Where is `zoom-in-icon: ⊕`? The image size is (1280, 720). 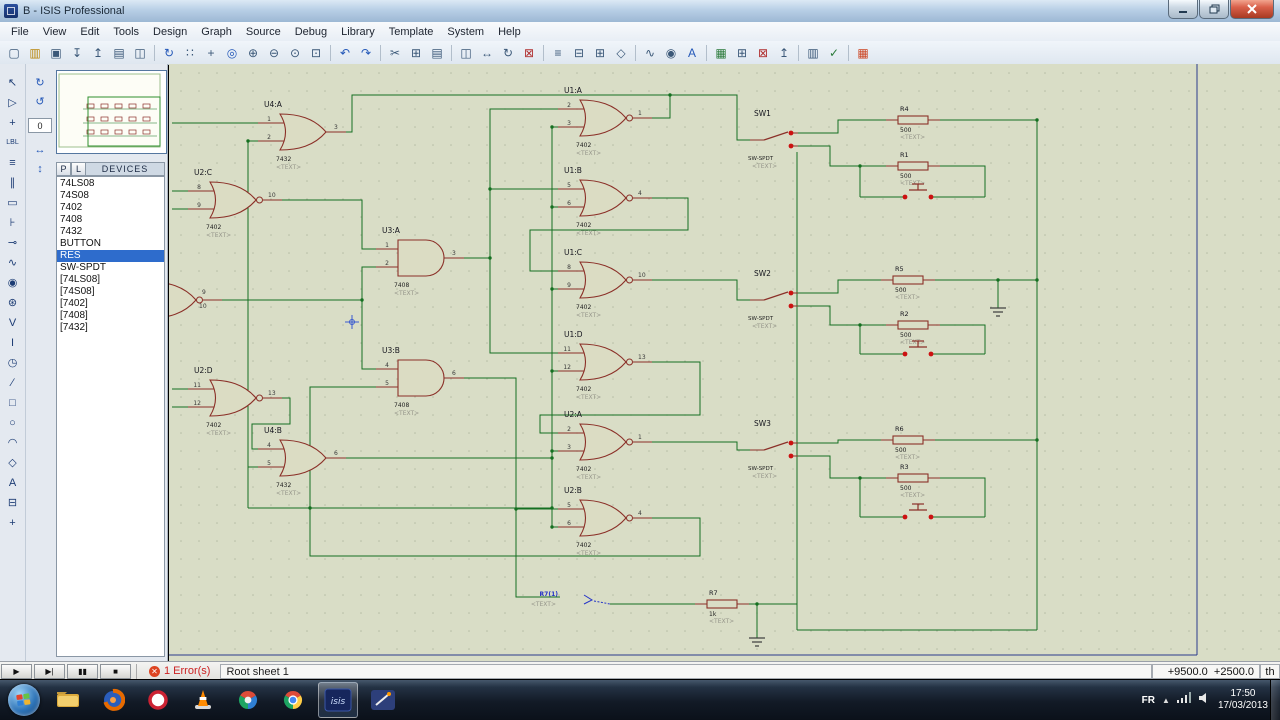 zoom-in-icon: ⊕ is located at coordinates (253, 52).